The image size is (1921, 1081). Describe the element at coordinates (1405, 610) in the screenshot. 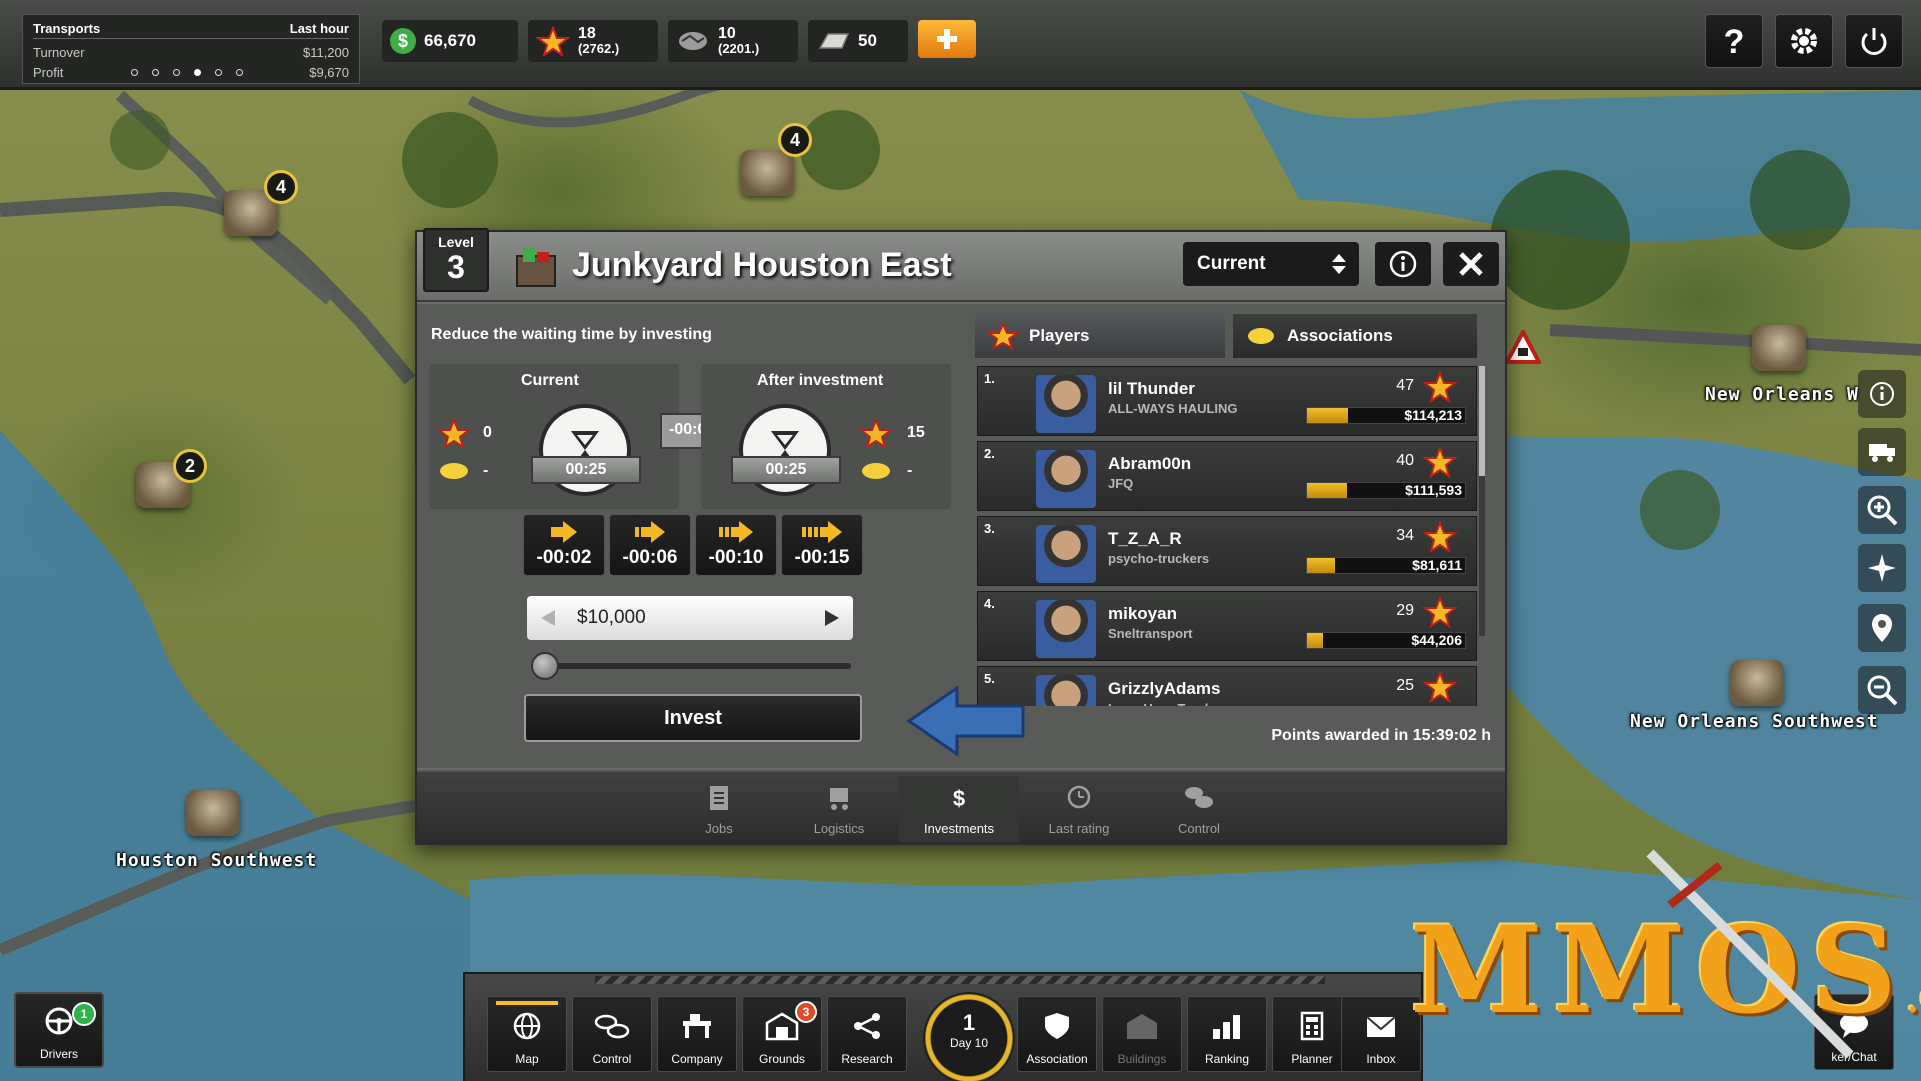

I see `player-points: 29` at that location.